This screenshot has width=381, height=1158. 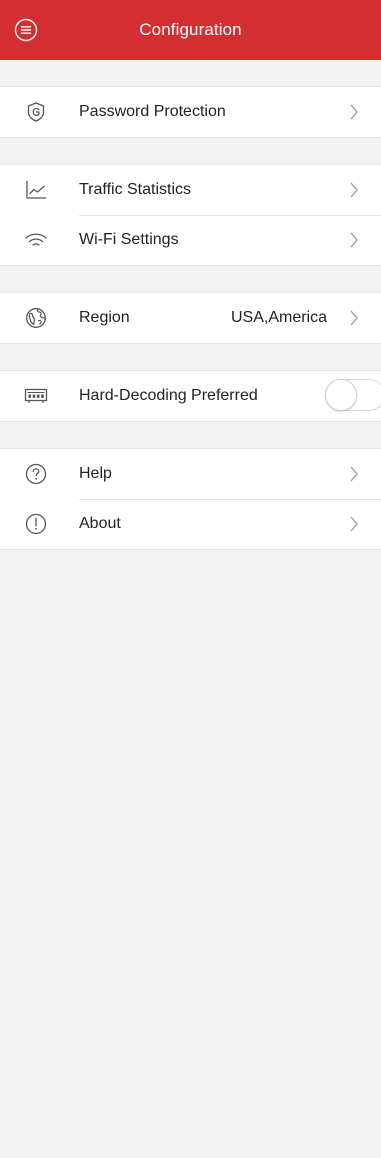 I want to click on exclamation-icon, so click(x=36, y=524).